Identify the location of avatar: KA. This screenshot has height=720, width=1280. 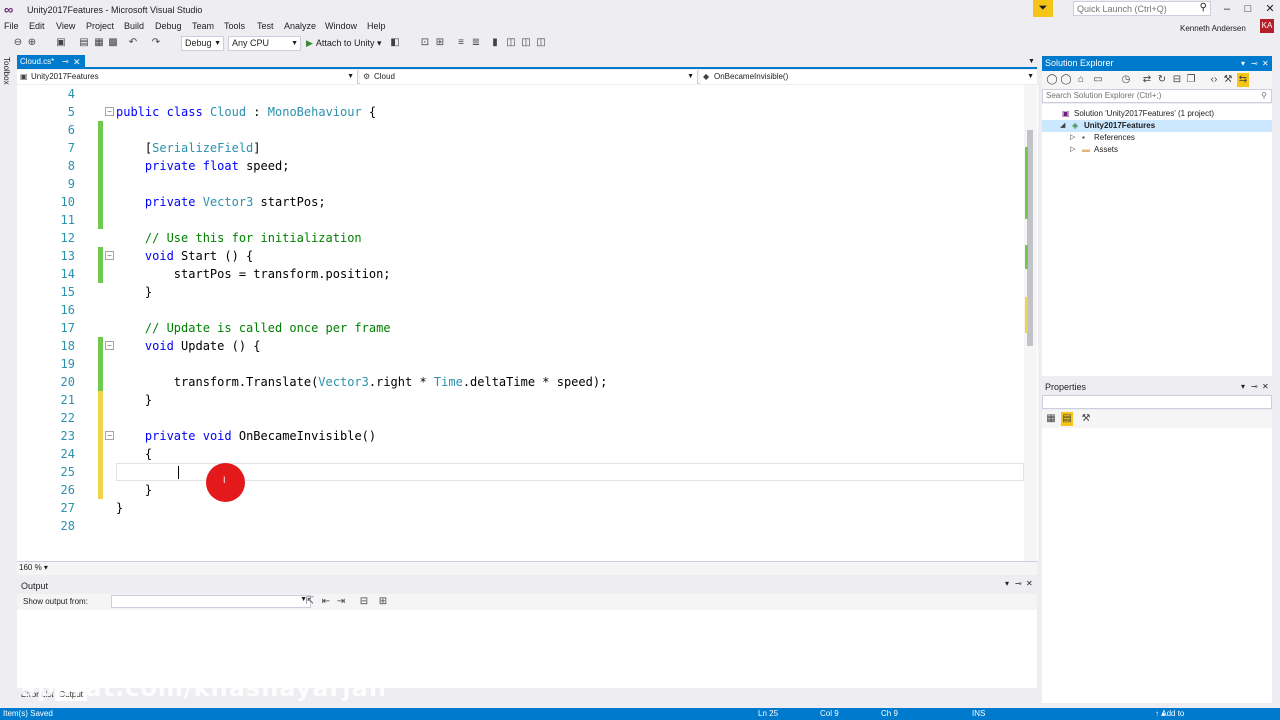
(1267, 26).